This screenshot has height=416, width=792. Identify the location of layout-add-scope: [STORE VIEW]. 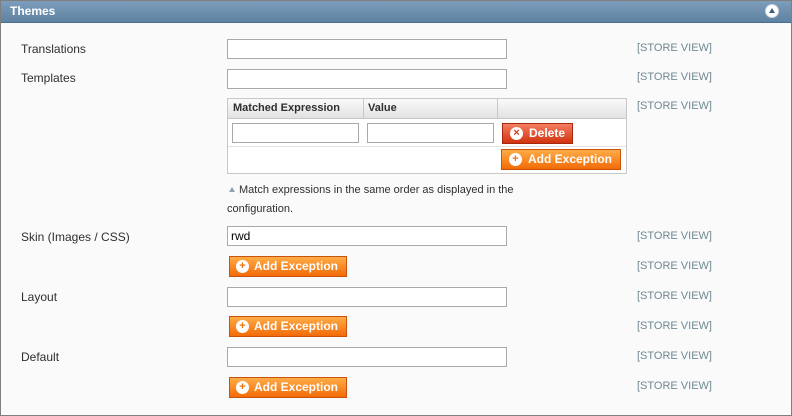
(674, 326).